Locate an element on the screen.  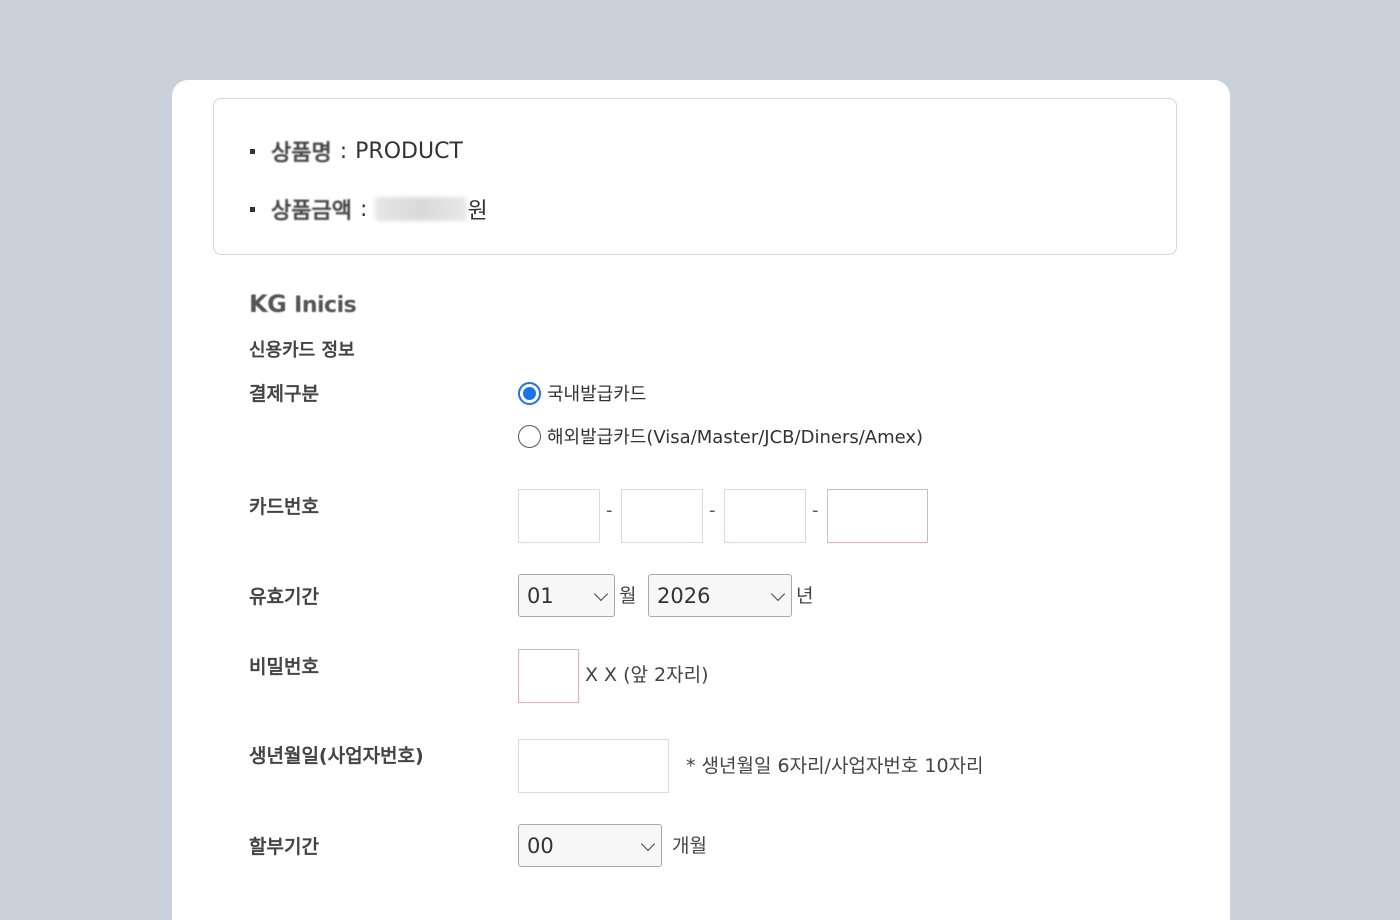
installment-unit: 개월 is located at coordinates (689, 846).